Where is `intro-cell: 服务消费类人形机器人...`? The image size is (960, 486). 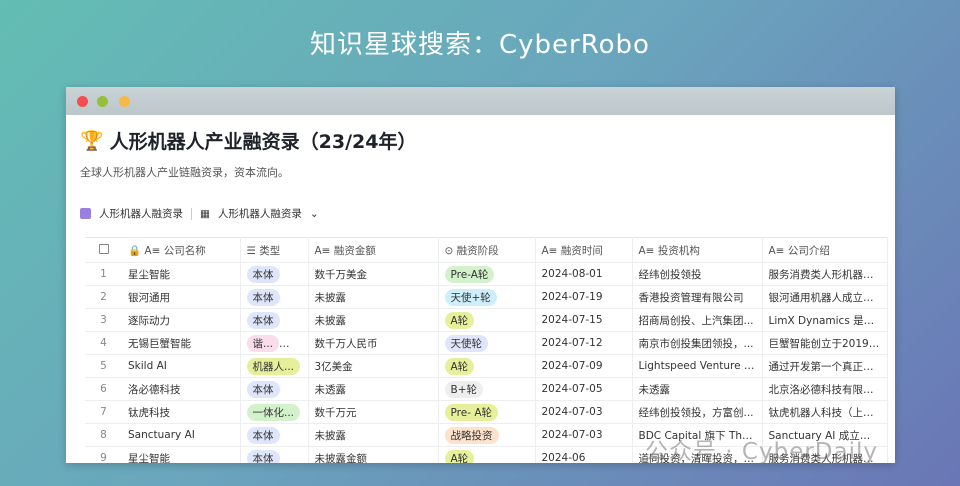 intro-cell: 服务消费类人形机器人... is located at coordinates (825, 274).